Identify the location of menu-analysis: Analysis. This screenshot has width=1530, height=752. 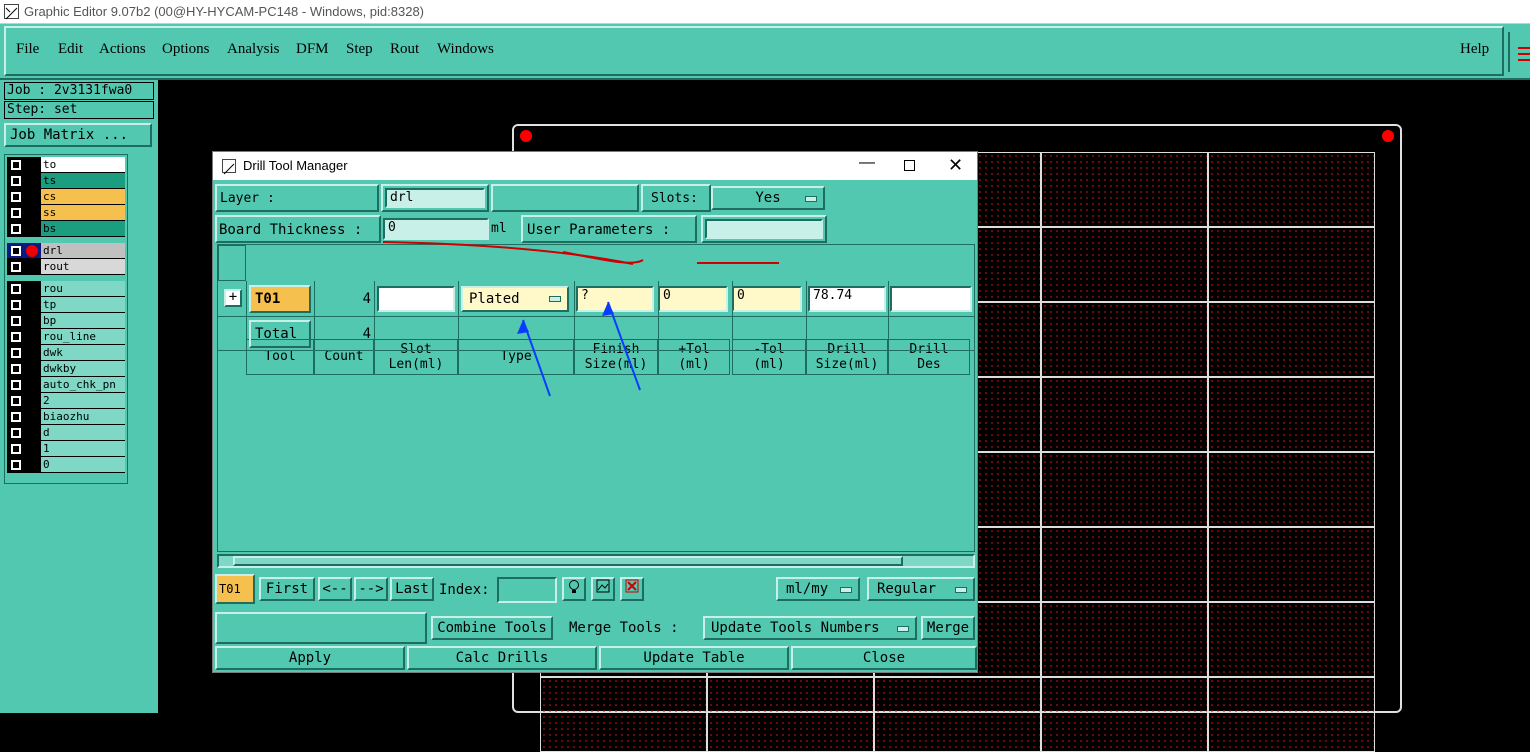
(253, 49).